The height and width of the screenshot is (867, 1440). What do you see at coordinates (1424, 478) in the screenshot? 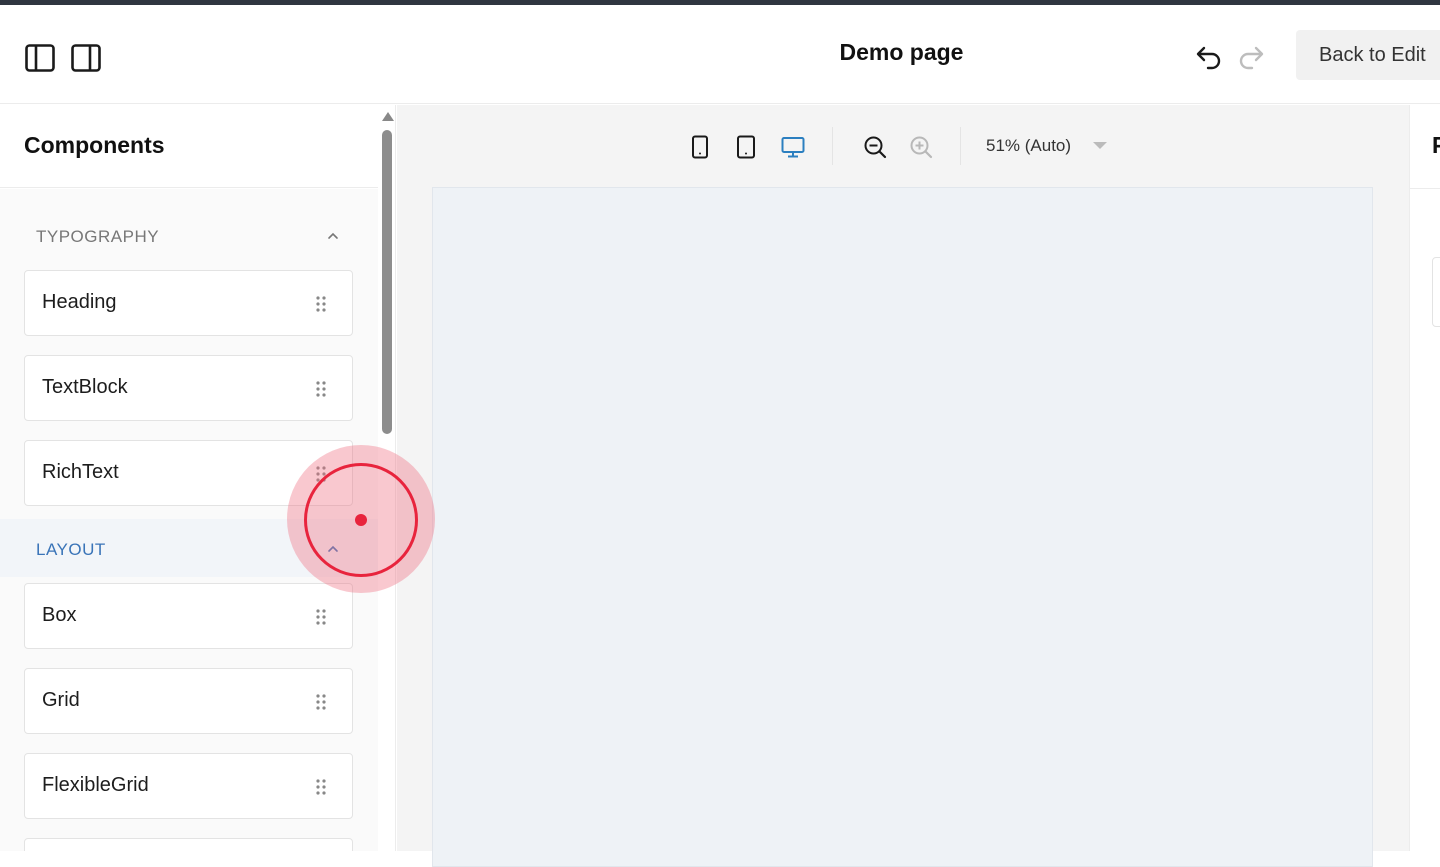
I see `properties-panel: P` at bounding box center [1424, 478].